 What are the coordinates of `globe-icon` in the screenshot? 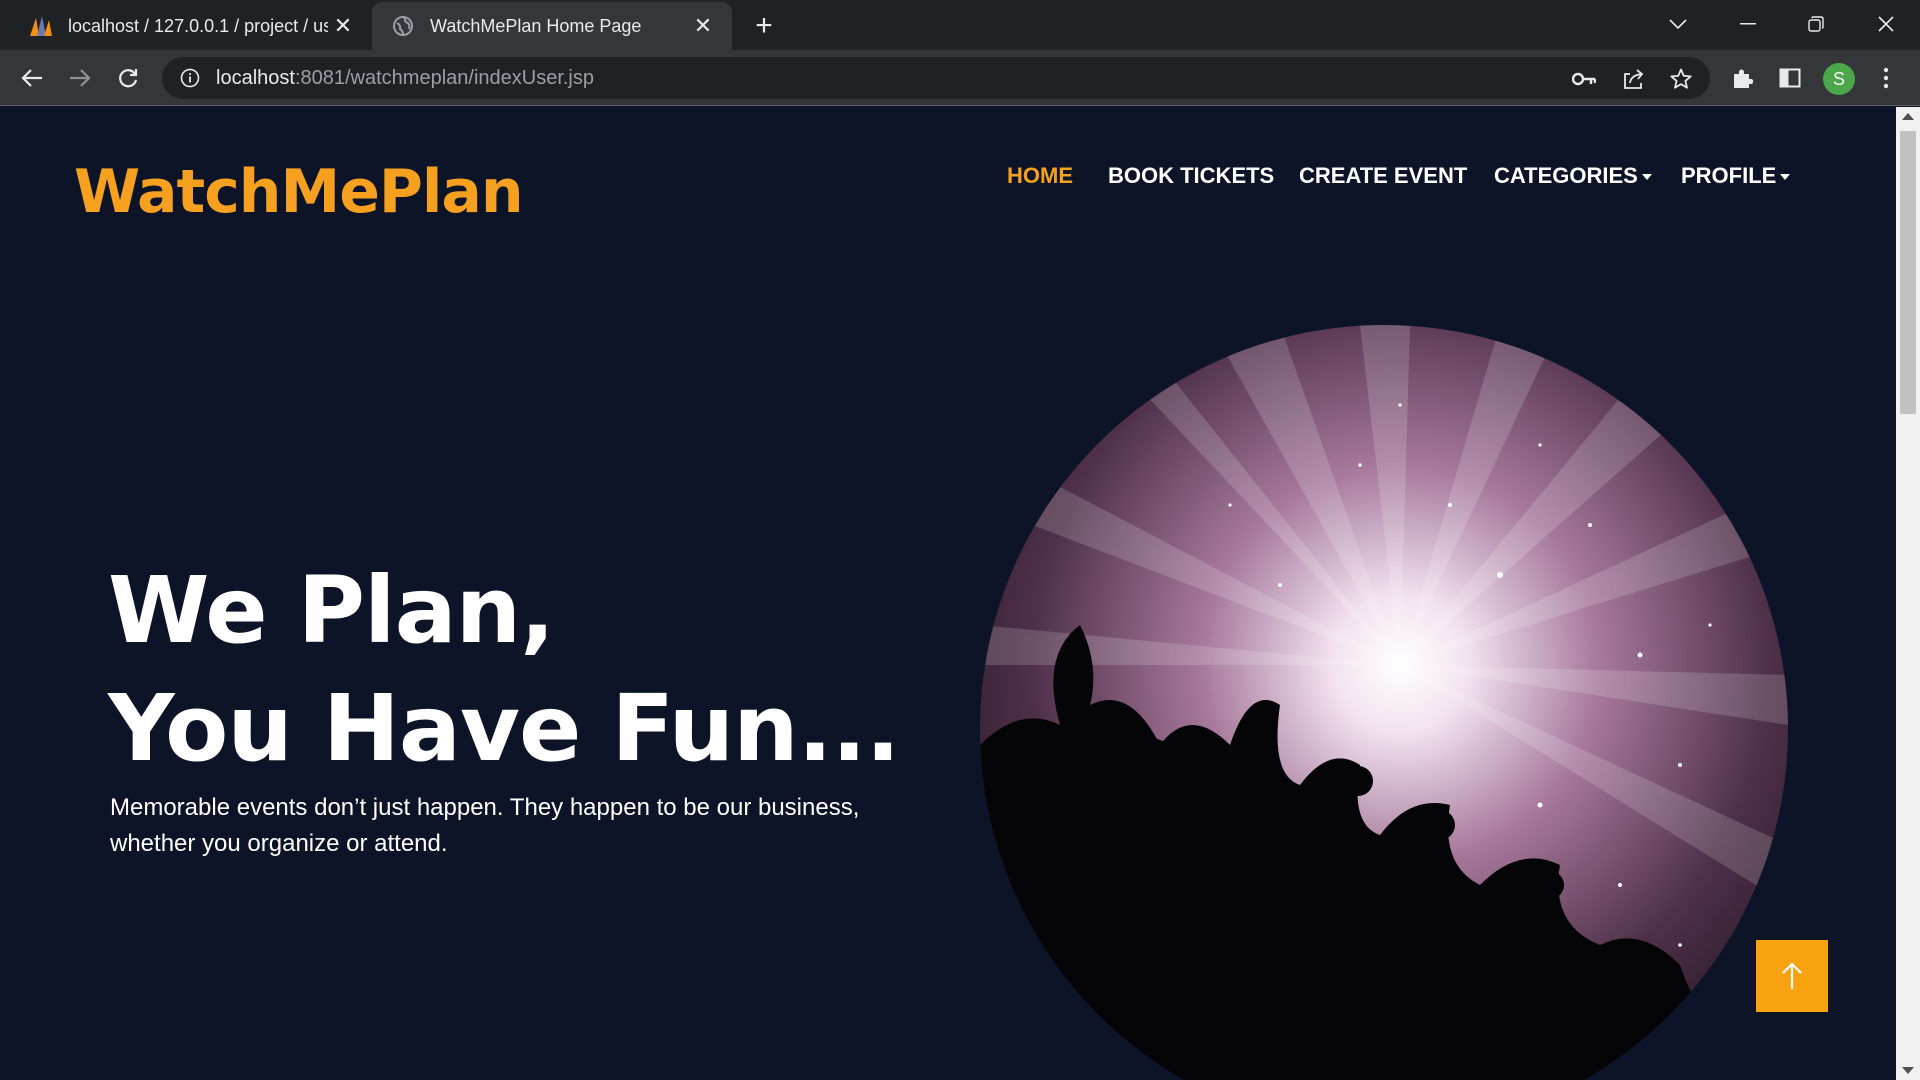 It's located at (403, 26).